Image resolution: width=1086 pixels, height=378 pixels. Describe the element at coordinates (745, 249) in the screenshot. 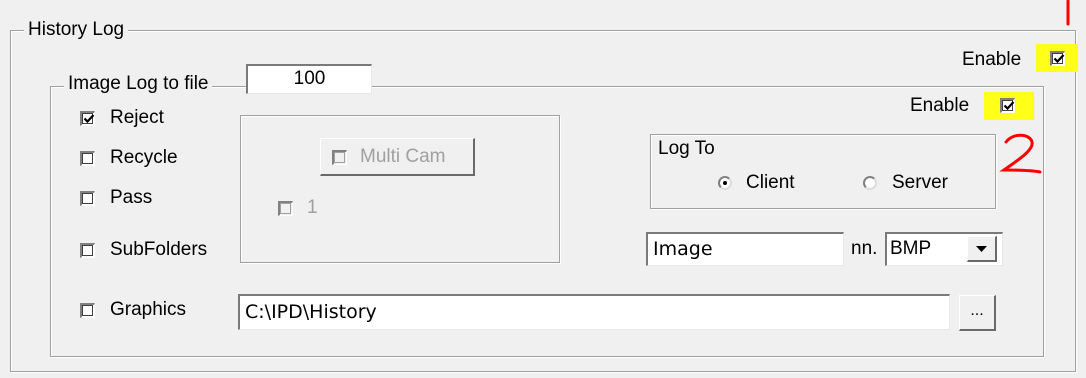

I see `filename-input: Image` at that location.